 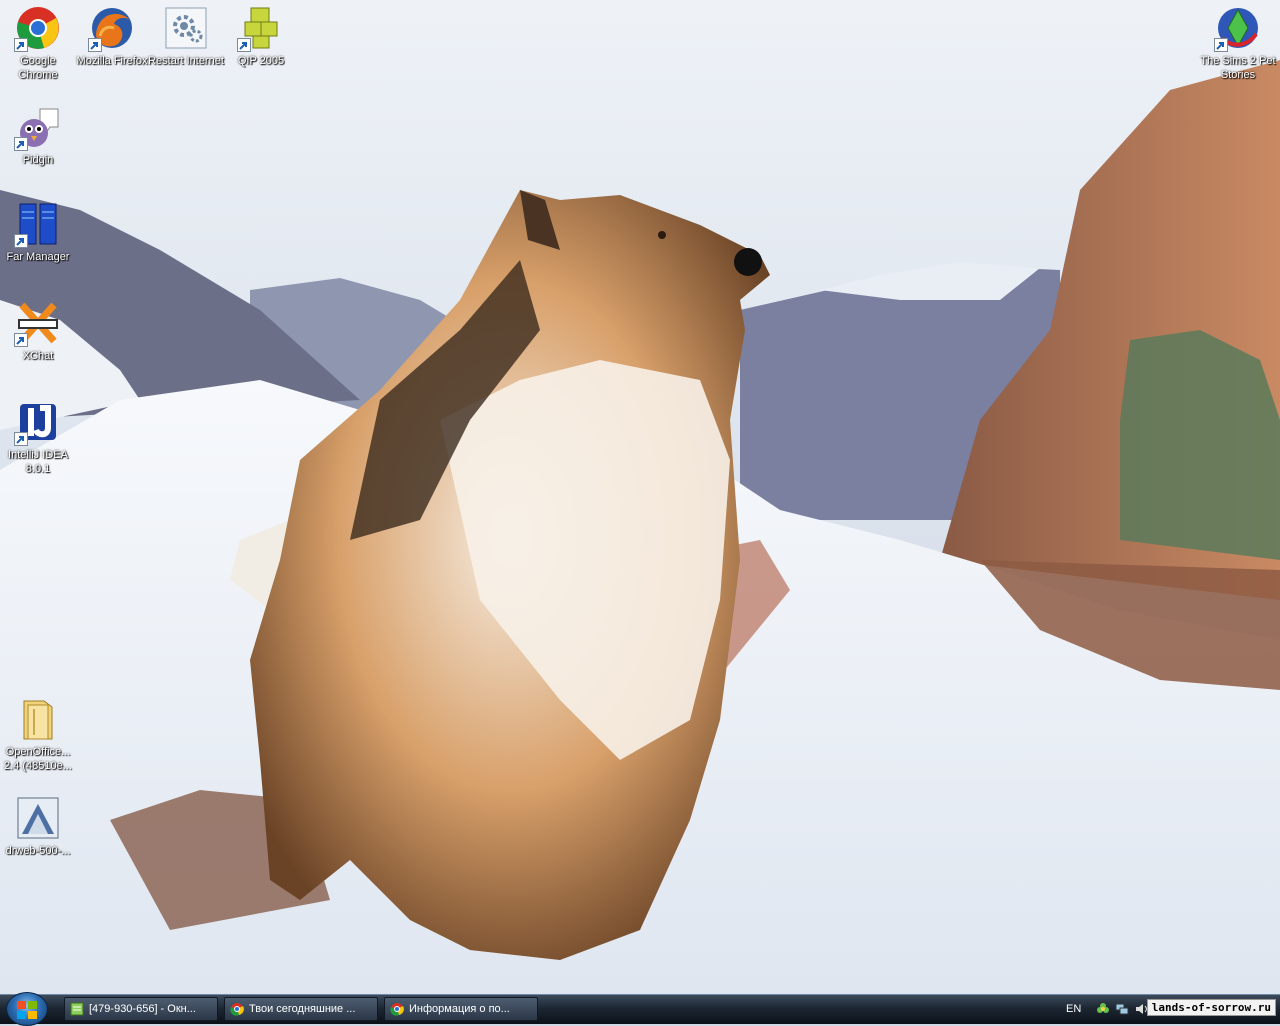 I want to click on windows-logo-icon, so click(x=27, y=1010).